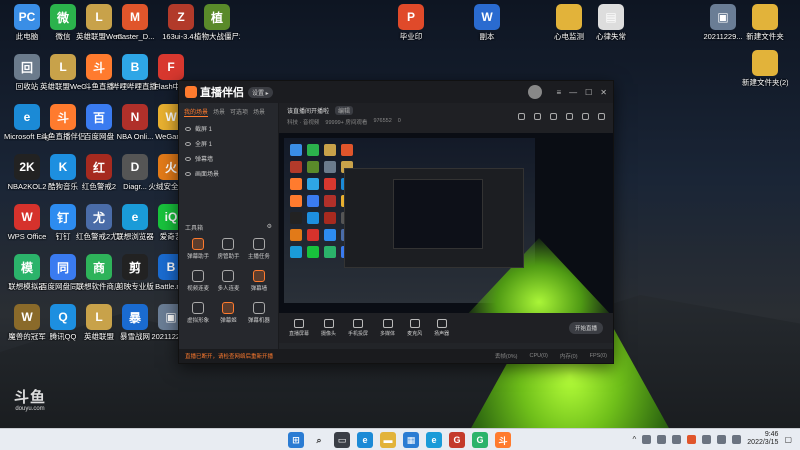 This screenshot has width=800, height=450. What do you see at coordinates (521, 116) in the screenshot?
I see `layout-icon` at bounding box center [521, 116].